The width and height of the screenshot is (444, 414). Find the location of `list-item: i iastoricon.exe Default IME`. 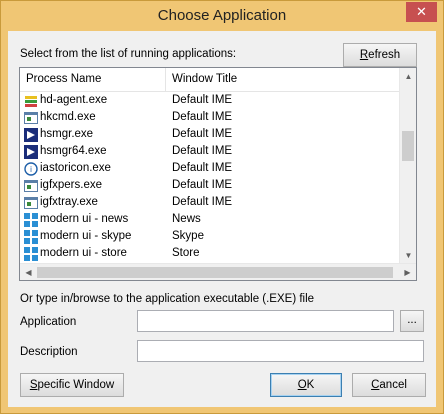

list-item: i iastoricon.exe Default IME is located at coordinates (212, 169).